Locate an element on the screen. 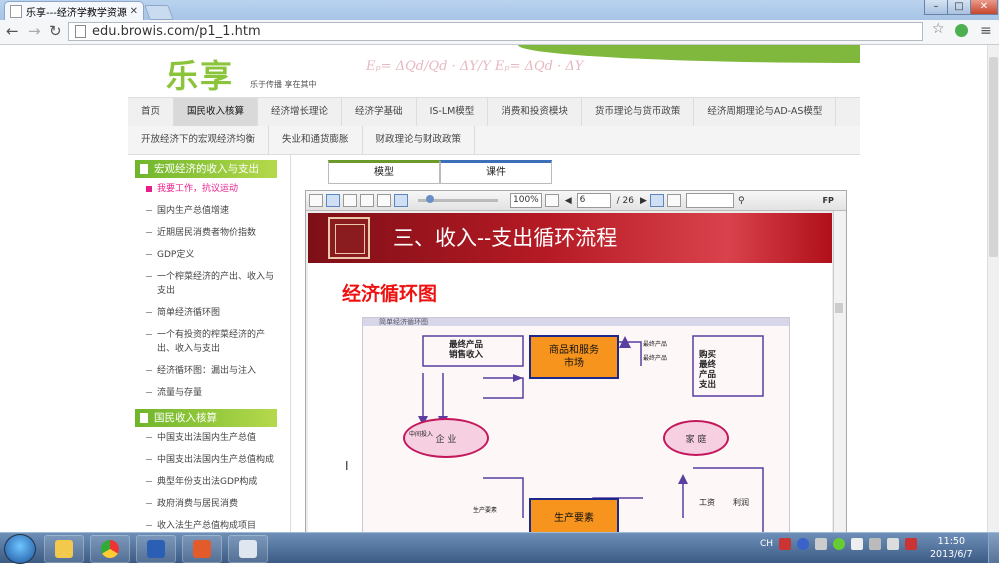 The width and height of the screenshot is (999, 564). browser-tab: 乐享---经济学教学资源平 ✕ is located at coordinates (74, 10).